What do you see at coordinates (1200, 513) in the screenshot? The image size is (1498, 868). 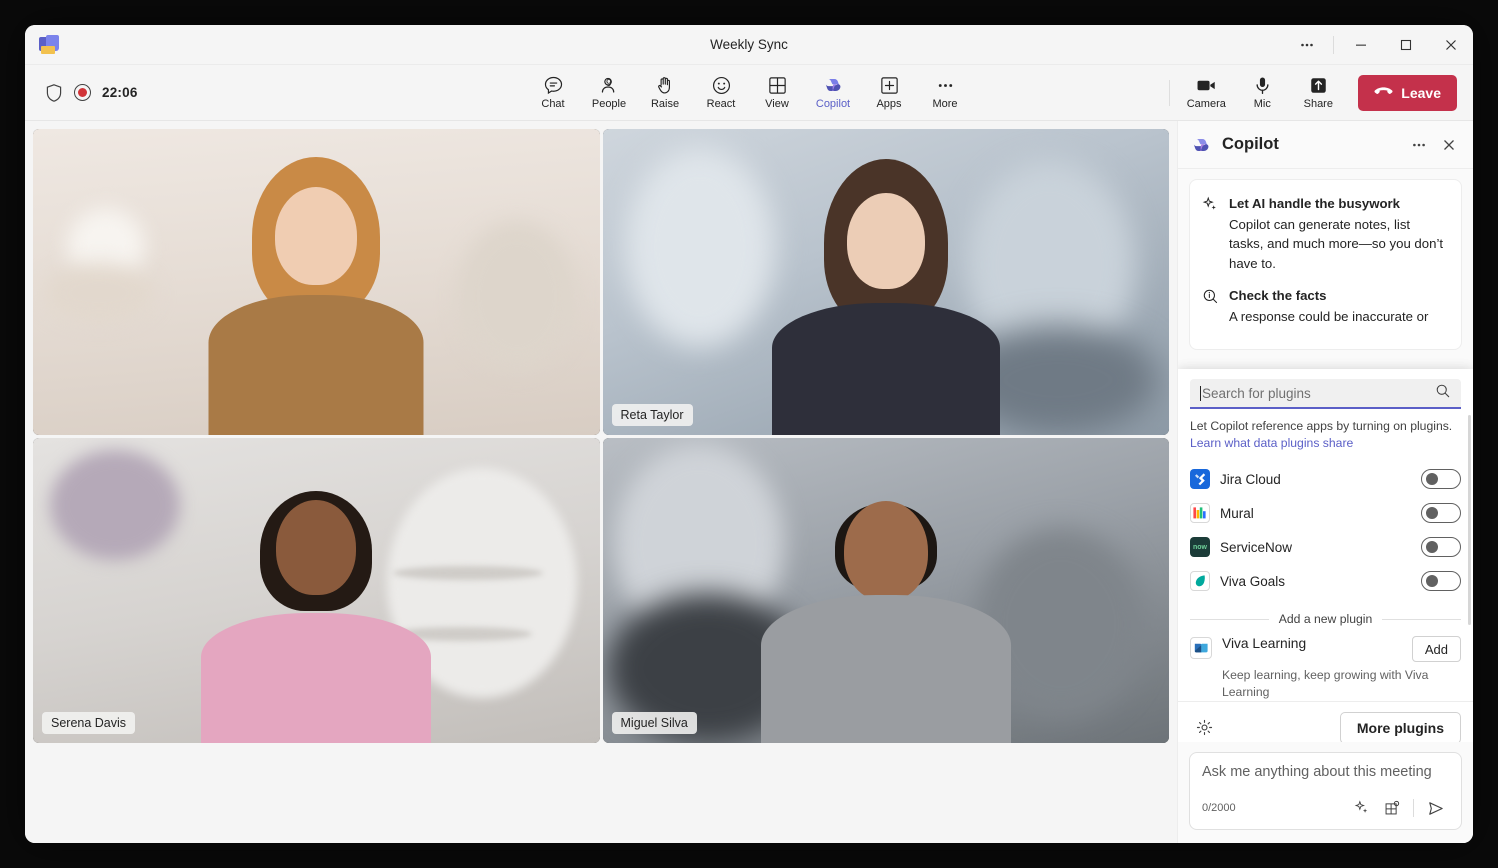 I see `mural-icon` at bounding box center [1200, 513].